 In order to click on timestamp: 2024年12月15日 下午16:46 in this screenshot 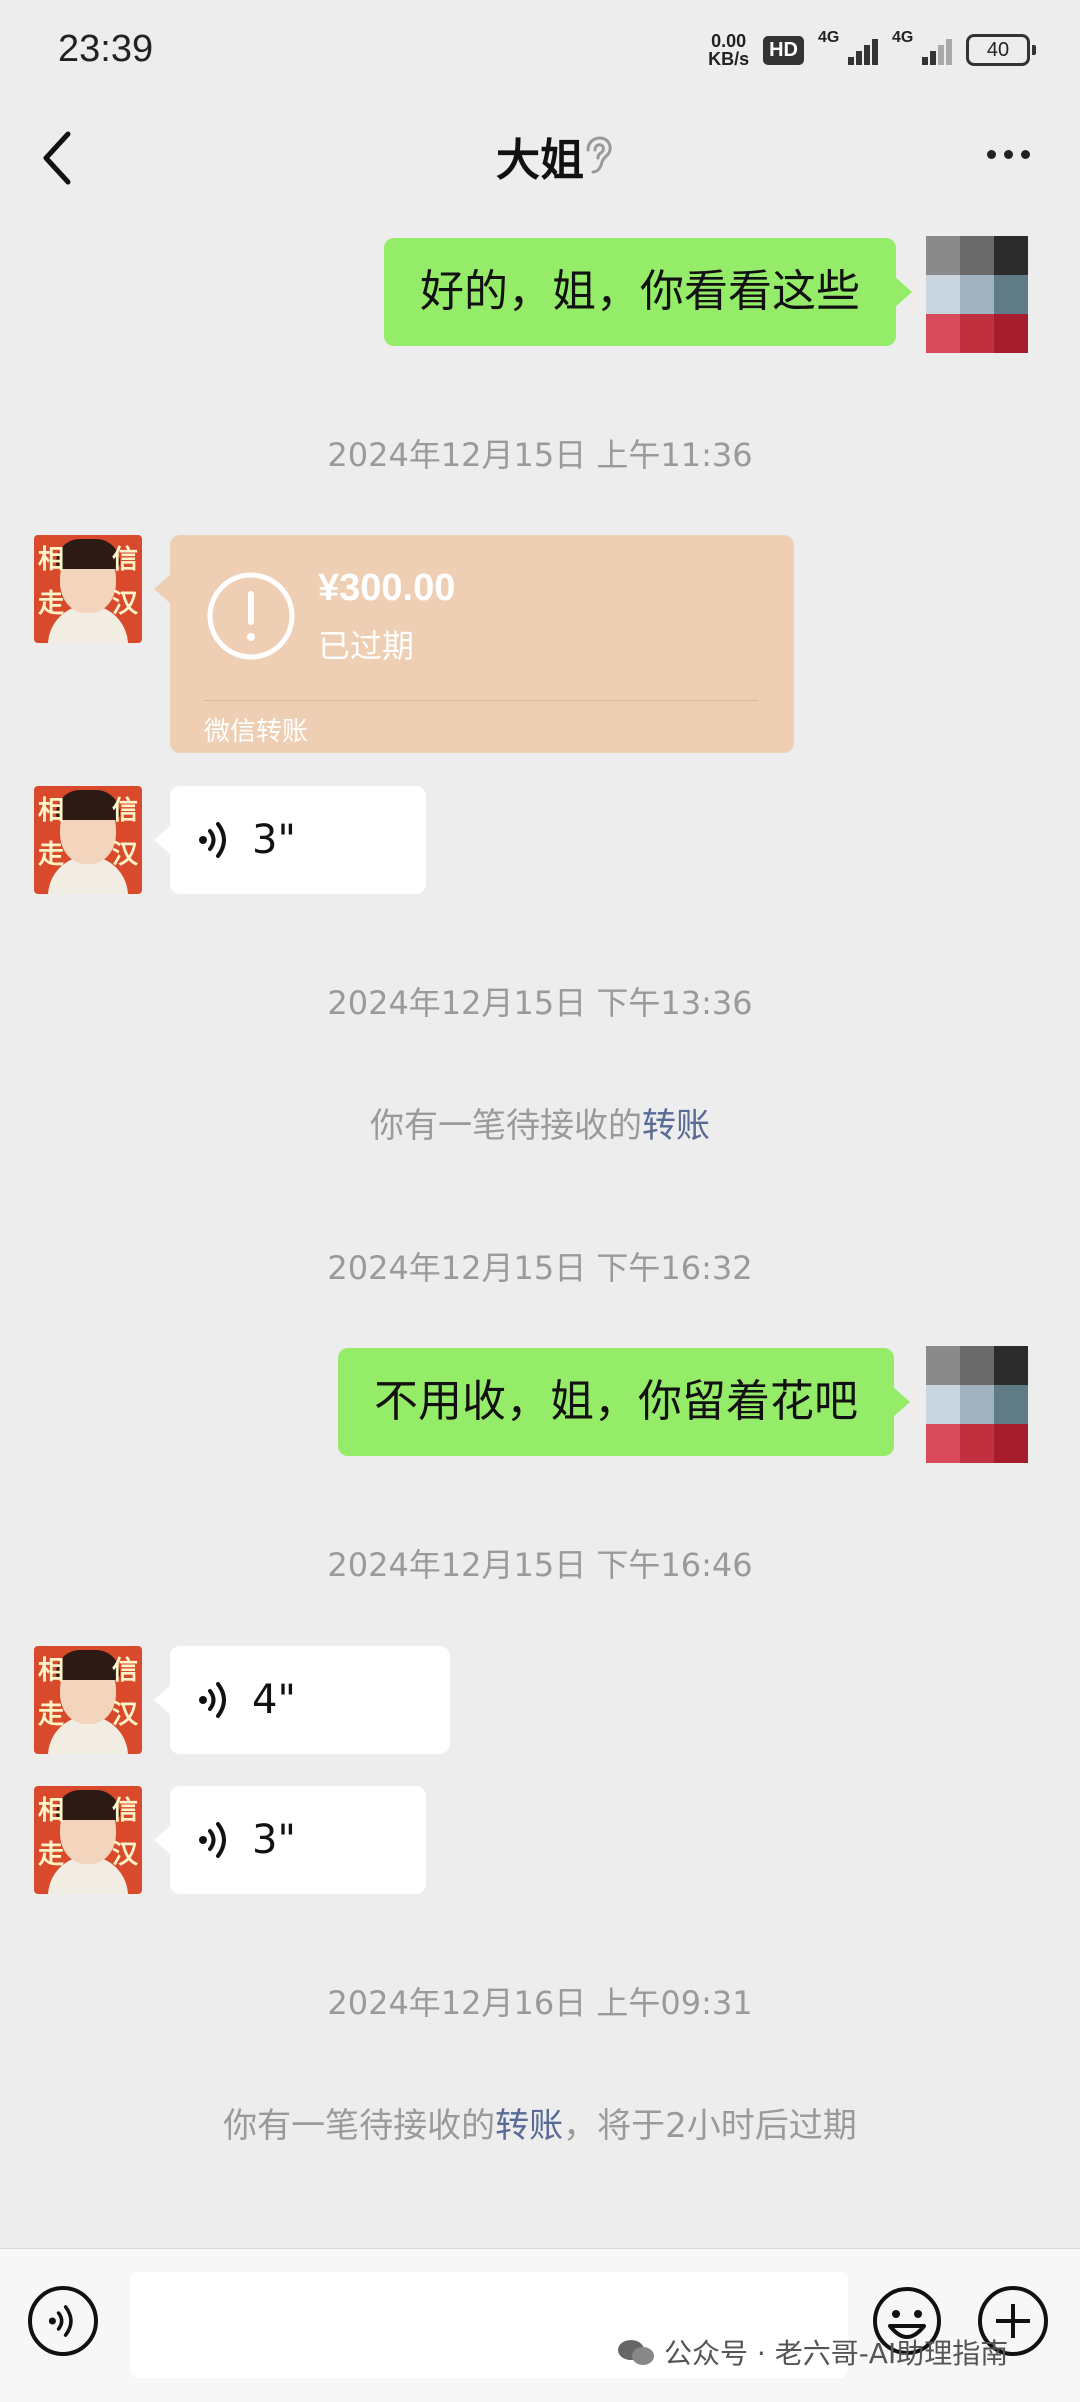, I will do `click(540, 1565)`.